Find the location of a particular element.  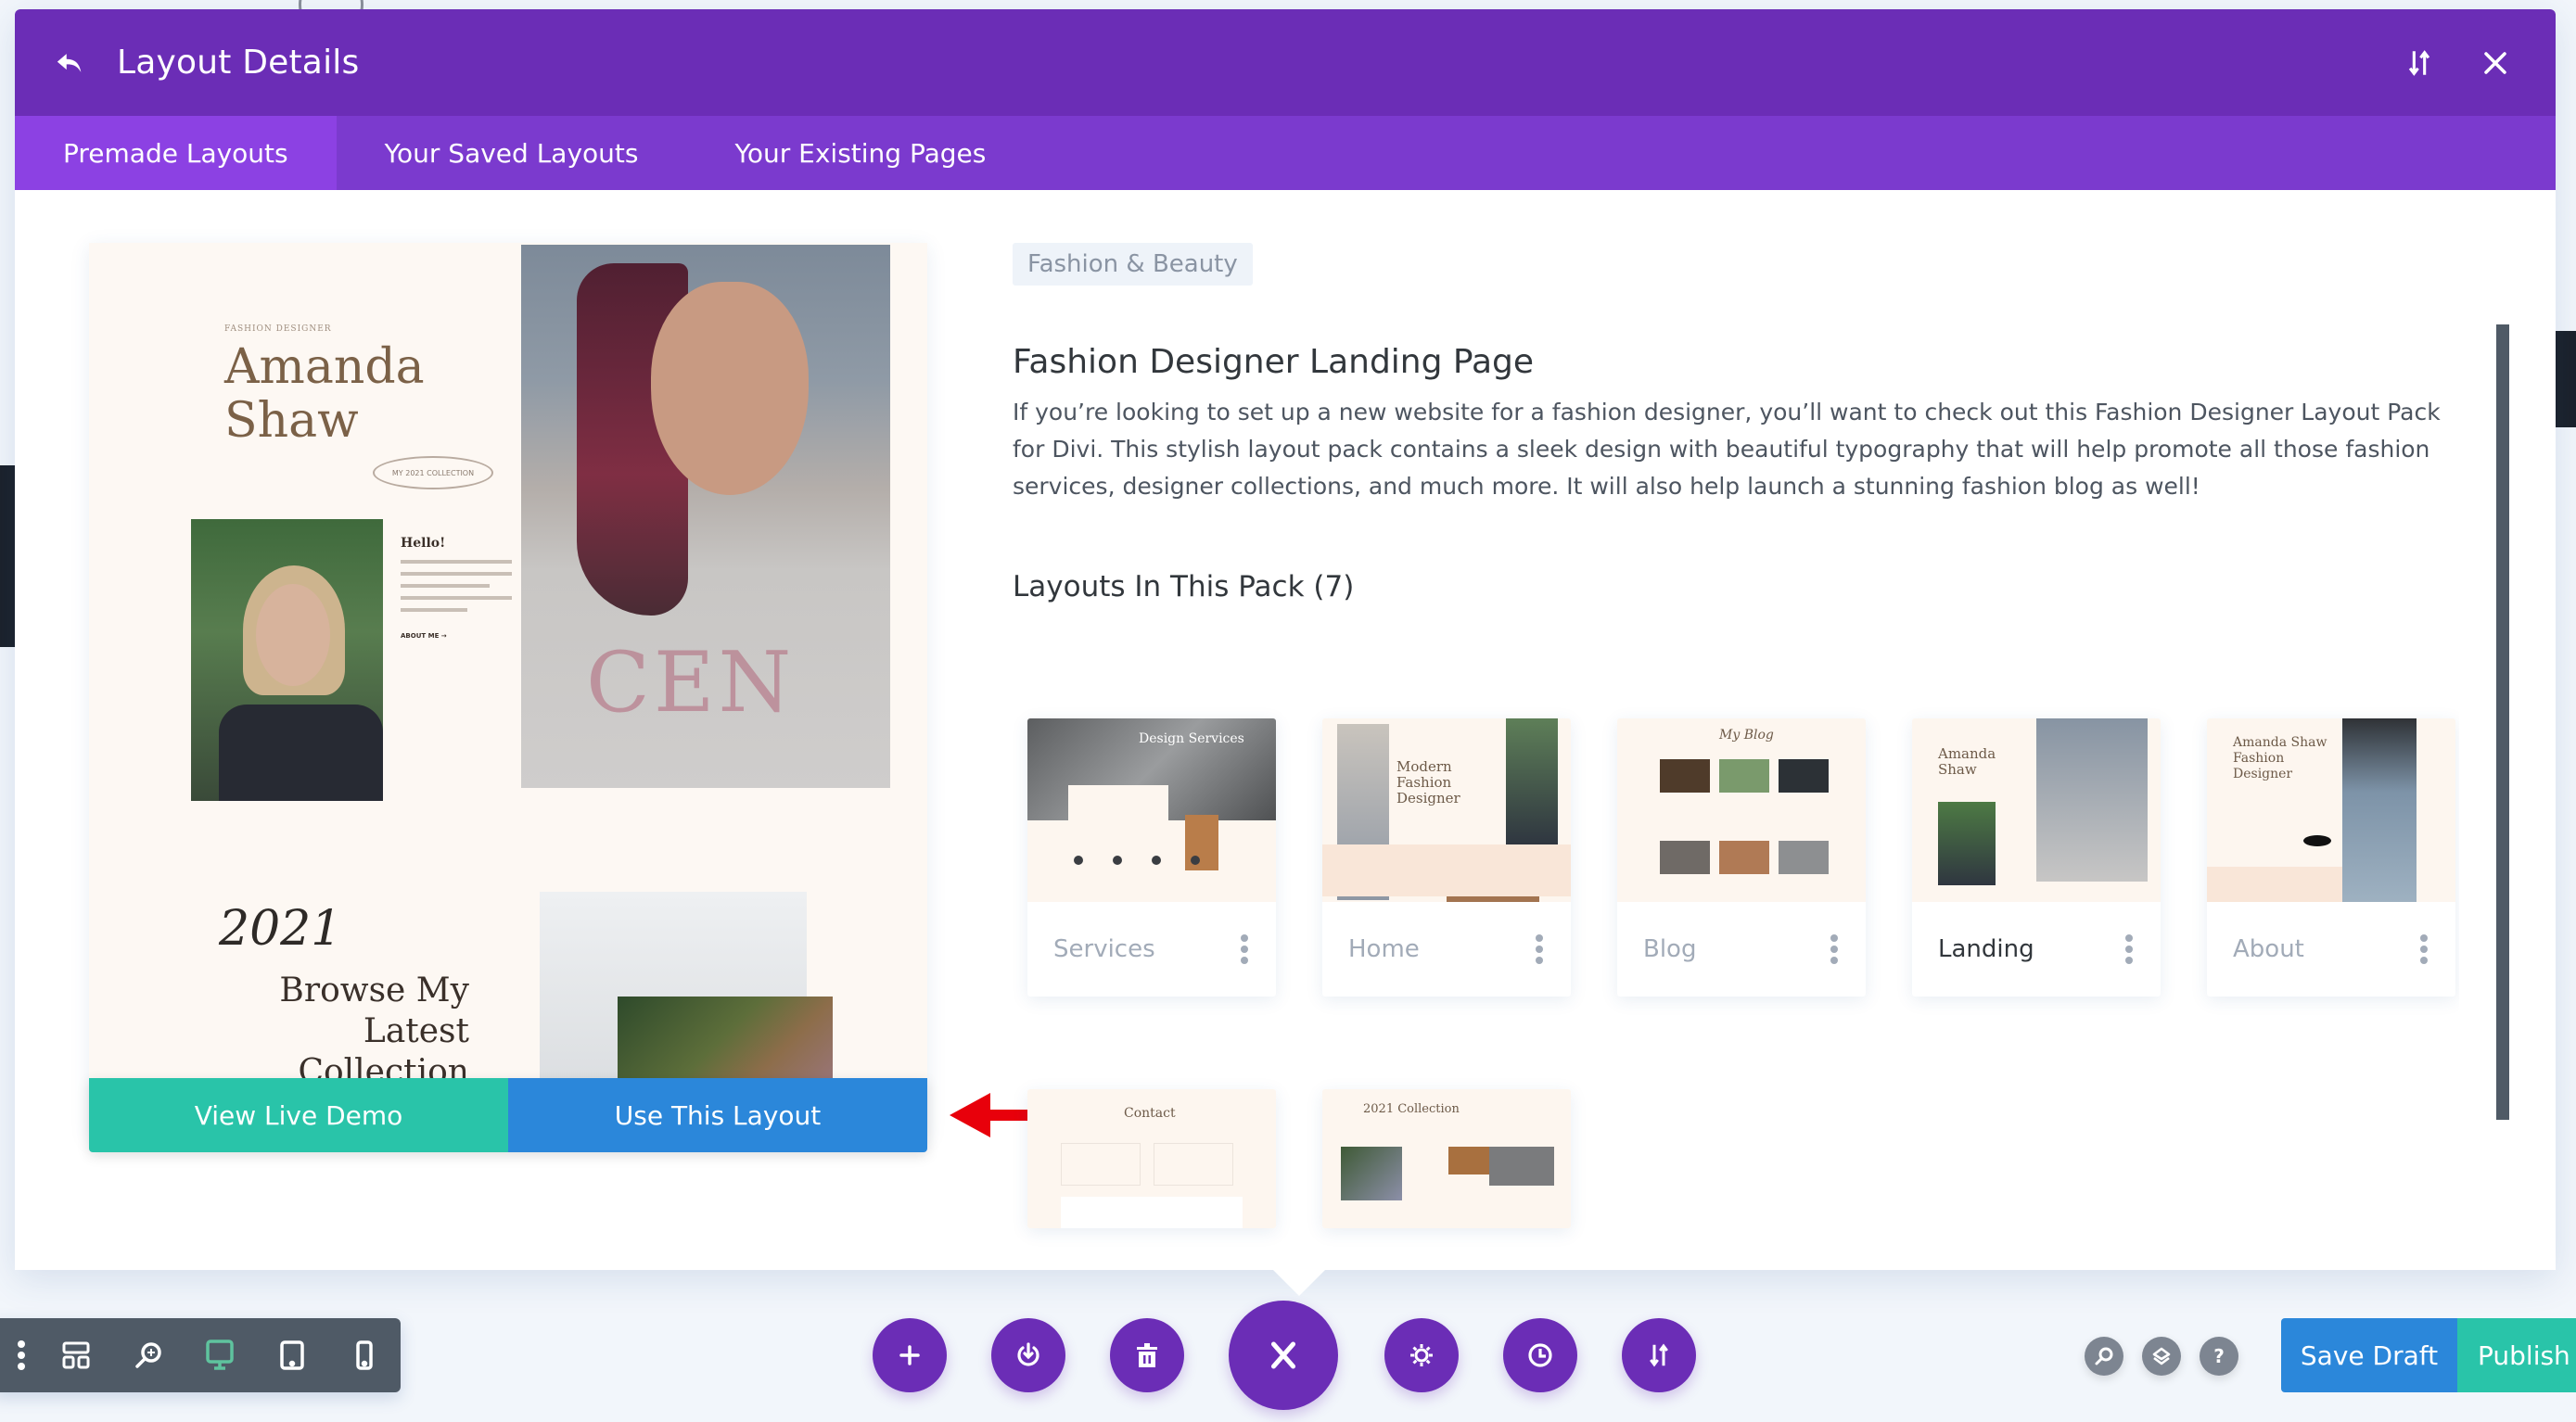

layout-thumbnail: My Blog is located at coordinates (1741, 810).